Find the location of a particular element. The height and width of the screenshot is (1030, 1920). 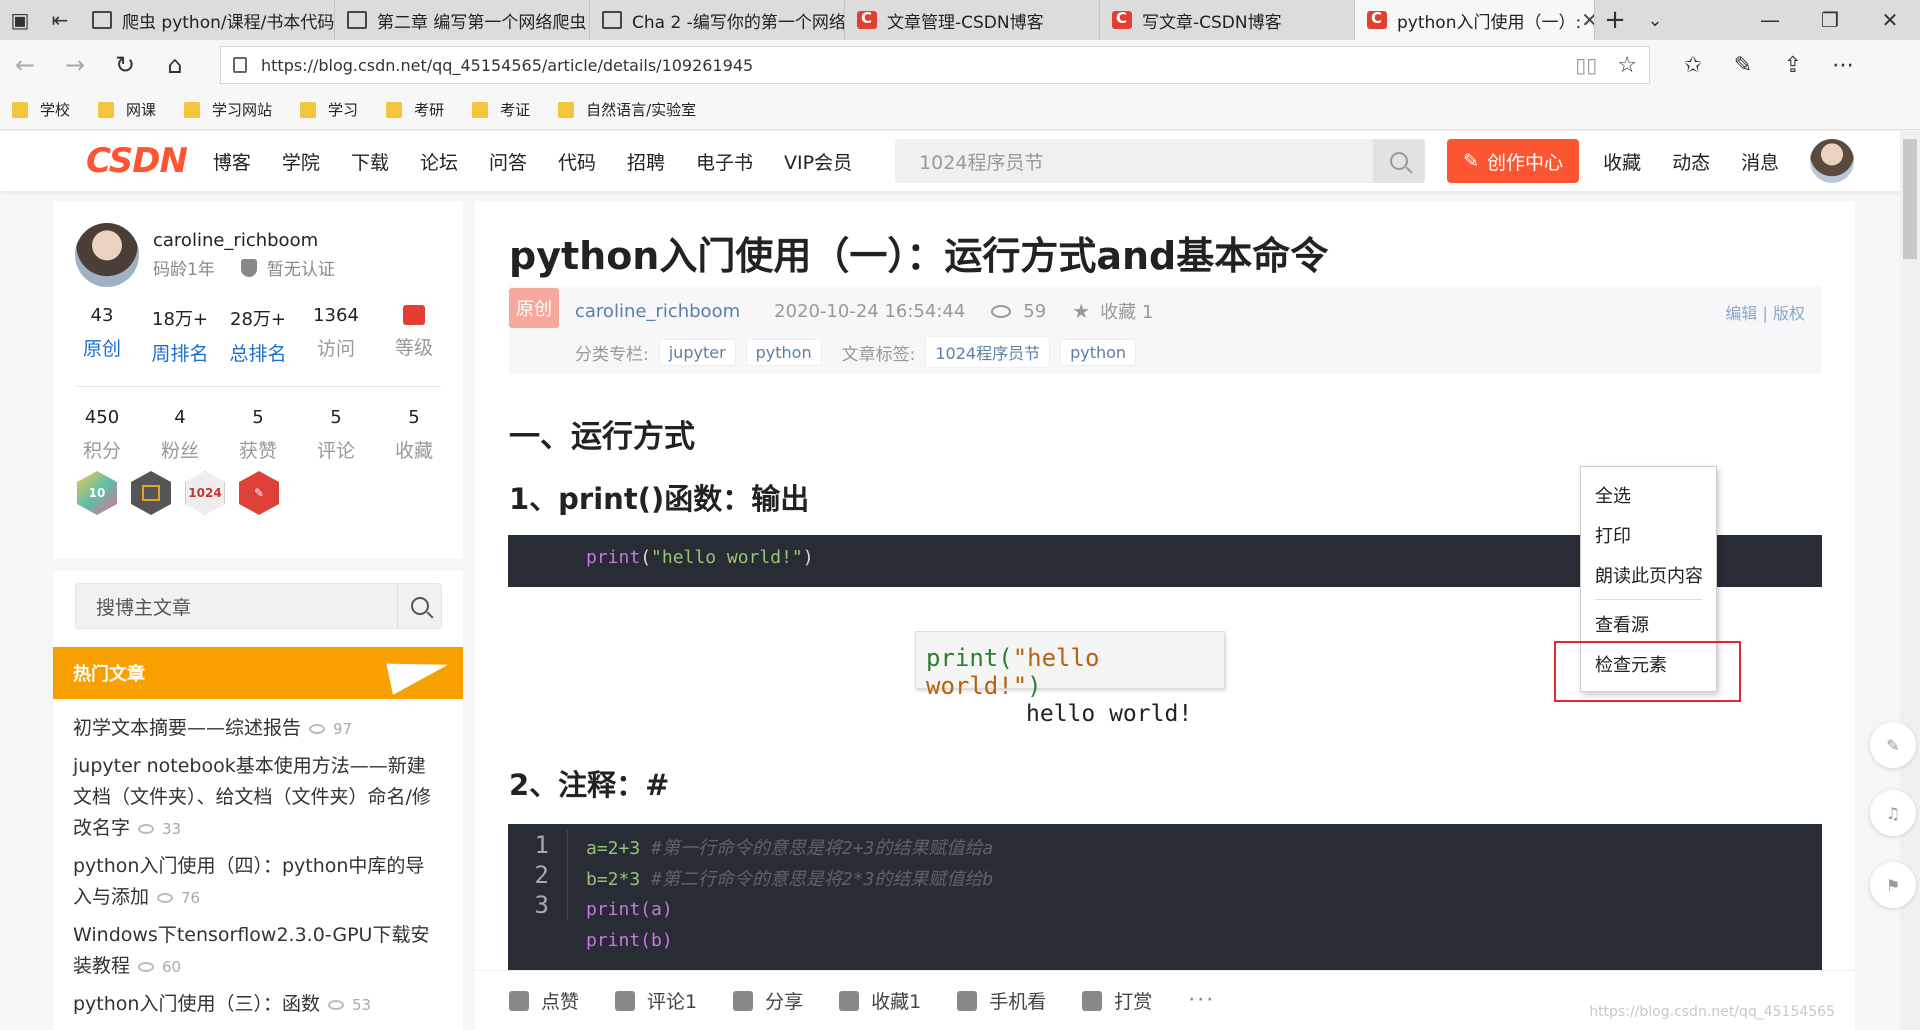

home-icon: ⌂ is located at coordinates (175, 65).